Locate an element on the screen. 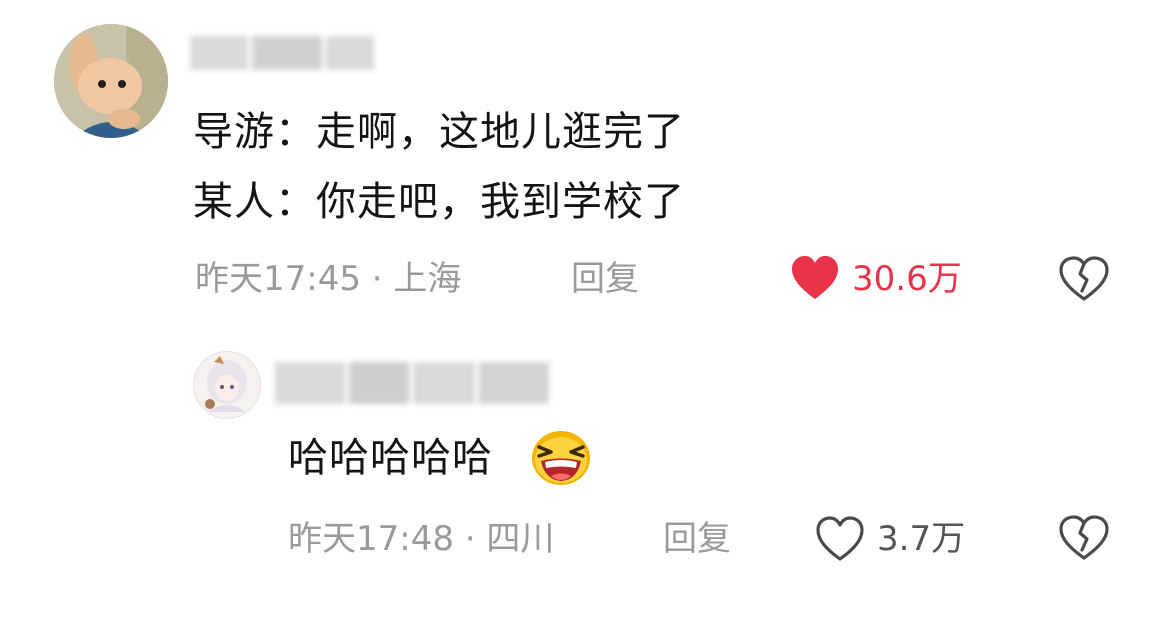 This screenshot has height=621, width=1170. heart-outline-icon is located at coordinates (840, 539).